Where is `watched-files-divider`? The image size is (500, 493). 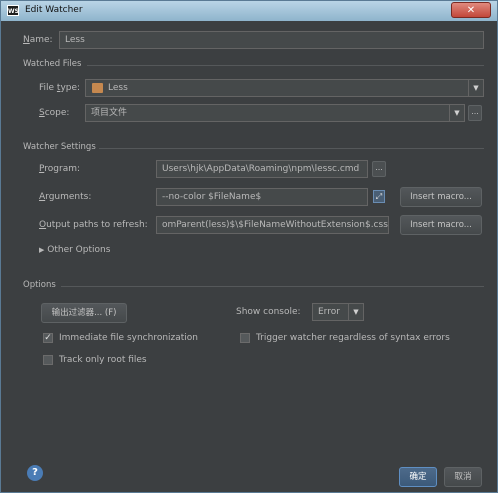
watched-files-divider is located at coordinates (285, 65).